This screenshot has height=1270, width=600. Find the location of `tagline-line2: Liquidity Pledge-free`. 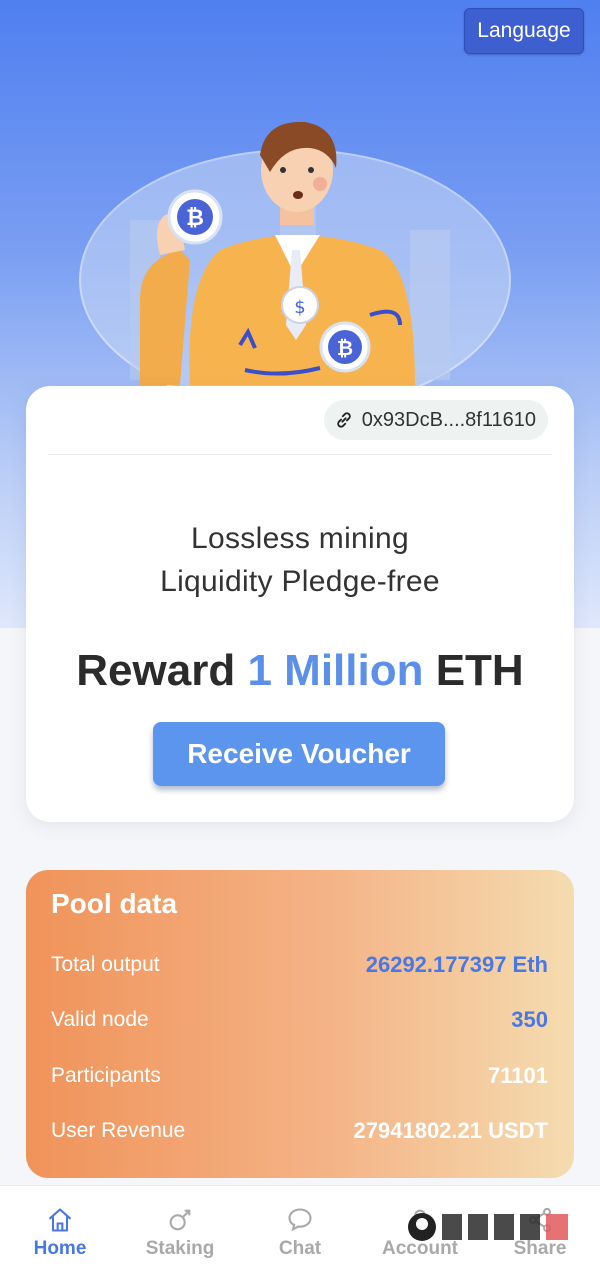

tagline-line2: Liquidity Pledge-free is located at coordinates (300, 581).